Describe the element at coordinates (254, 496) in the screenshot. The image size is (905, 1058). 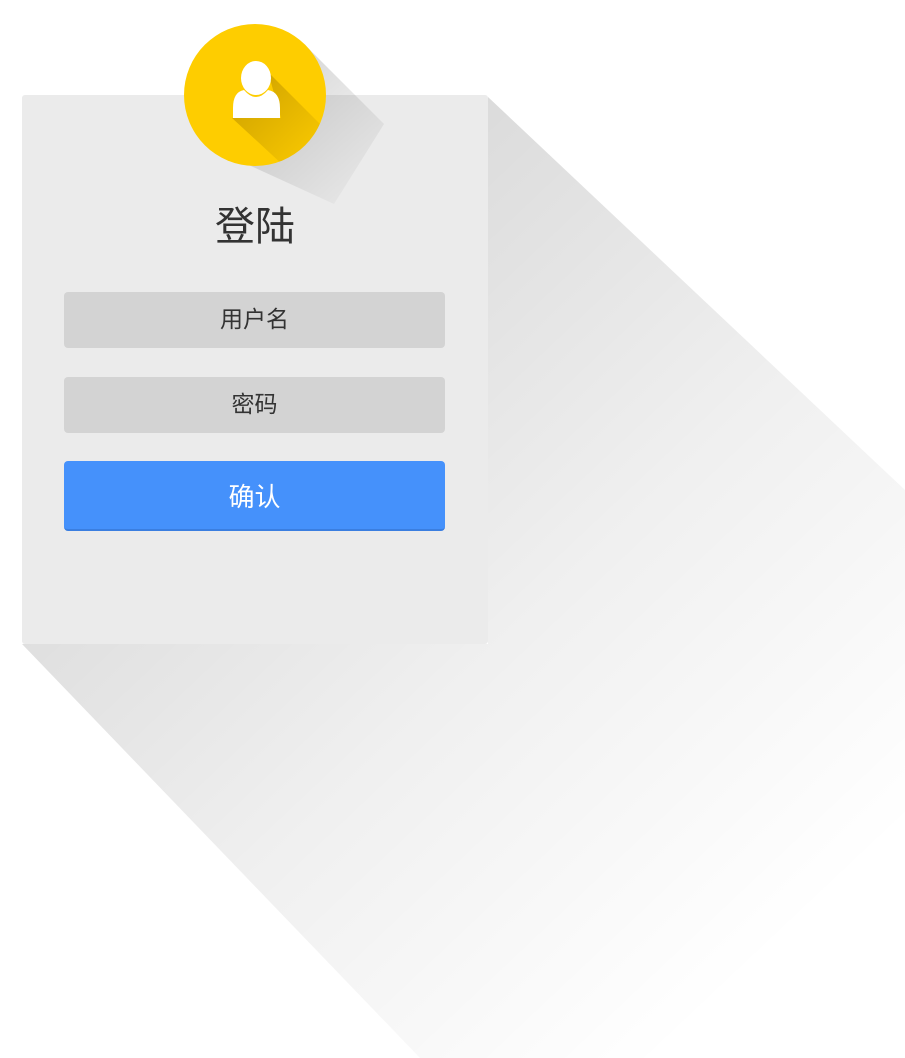
I see `confirm-button: 确认` at that location.